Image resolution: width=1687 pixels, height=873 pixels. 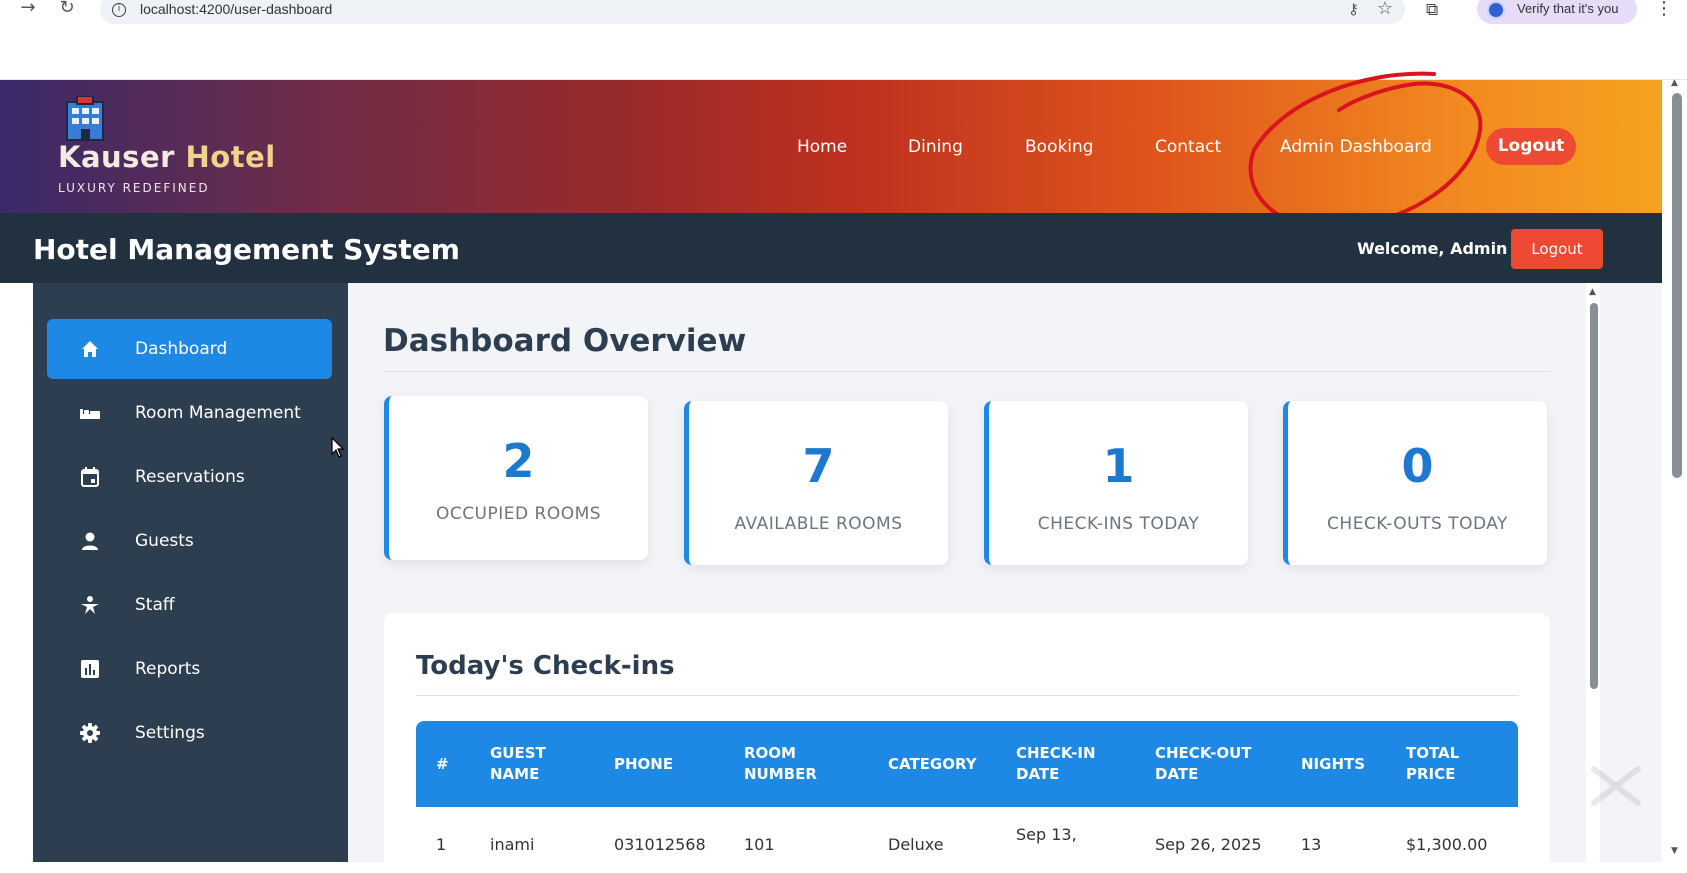 I want to click on cell-phone: 031012568, so click(x=660, y=844).